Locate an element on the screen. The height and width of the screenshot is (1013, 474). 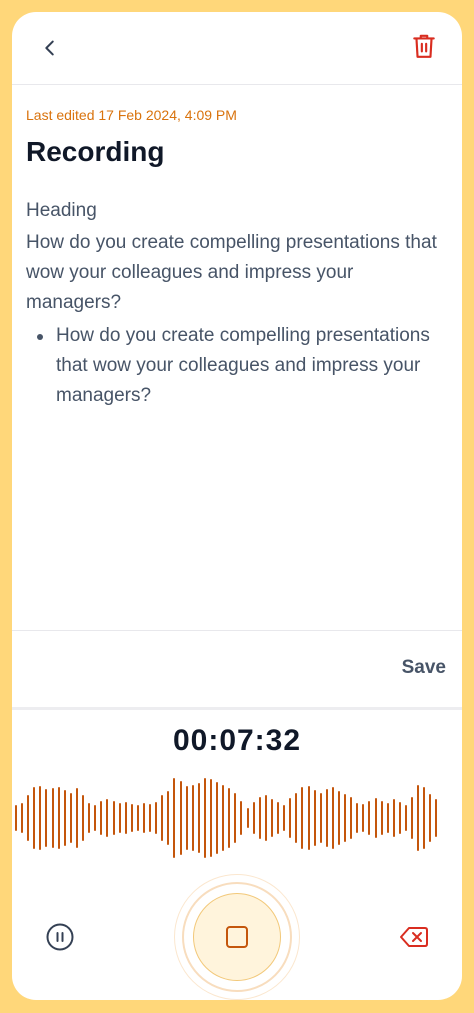
note-heading: Heading is located at coordinates (61, 210).